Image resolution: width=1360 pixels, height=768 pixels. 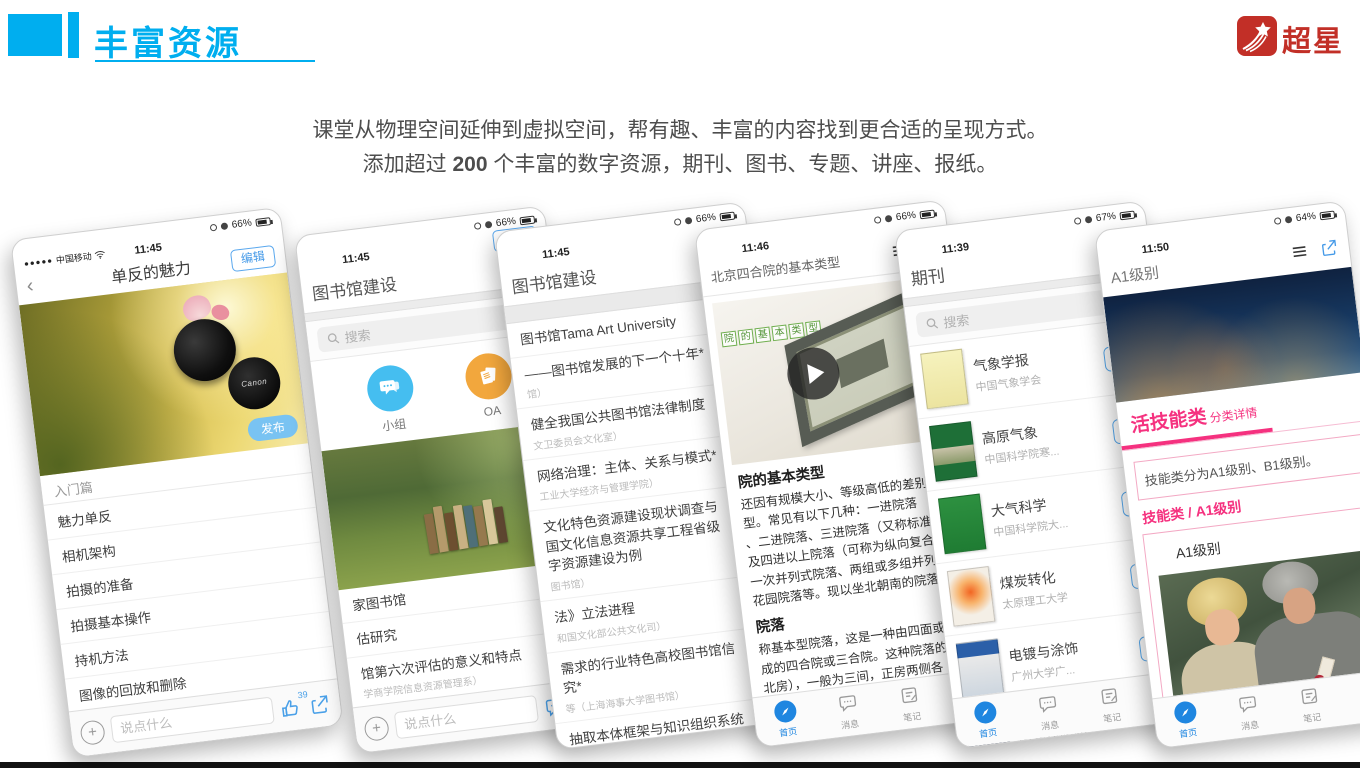 What do you see at coordinates (1256, 38) in the screenshot?
I see `chaoxing-logo-icon` at bounding box center [1256, 38].